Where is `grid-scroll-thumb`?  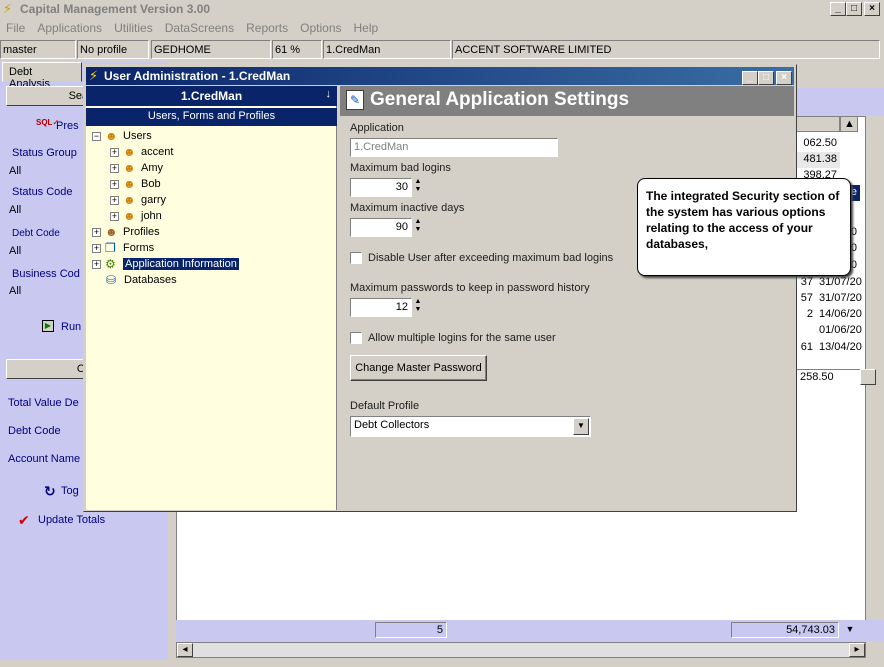
grid-scroll-thumb is located at coordinates (868, 377).